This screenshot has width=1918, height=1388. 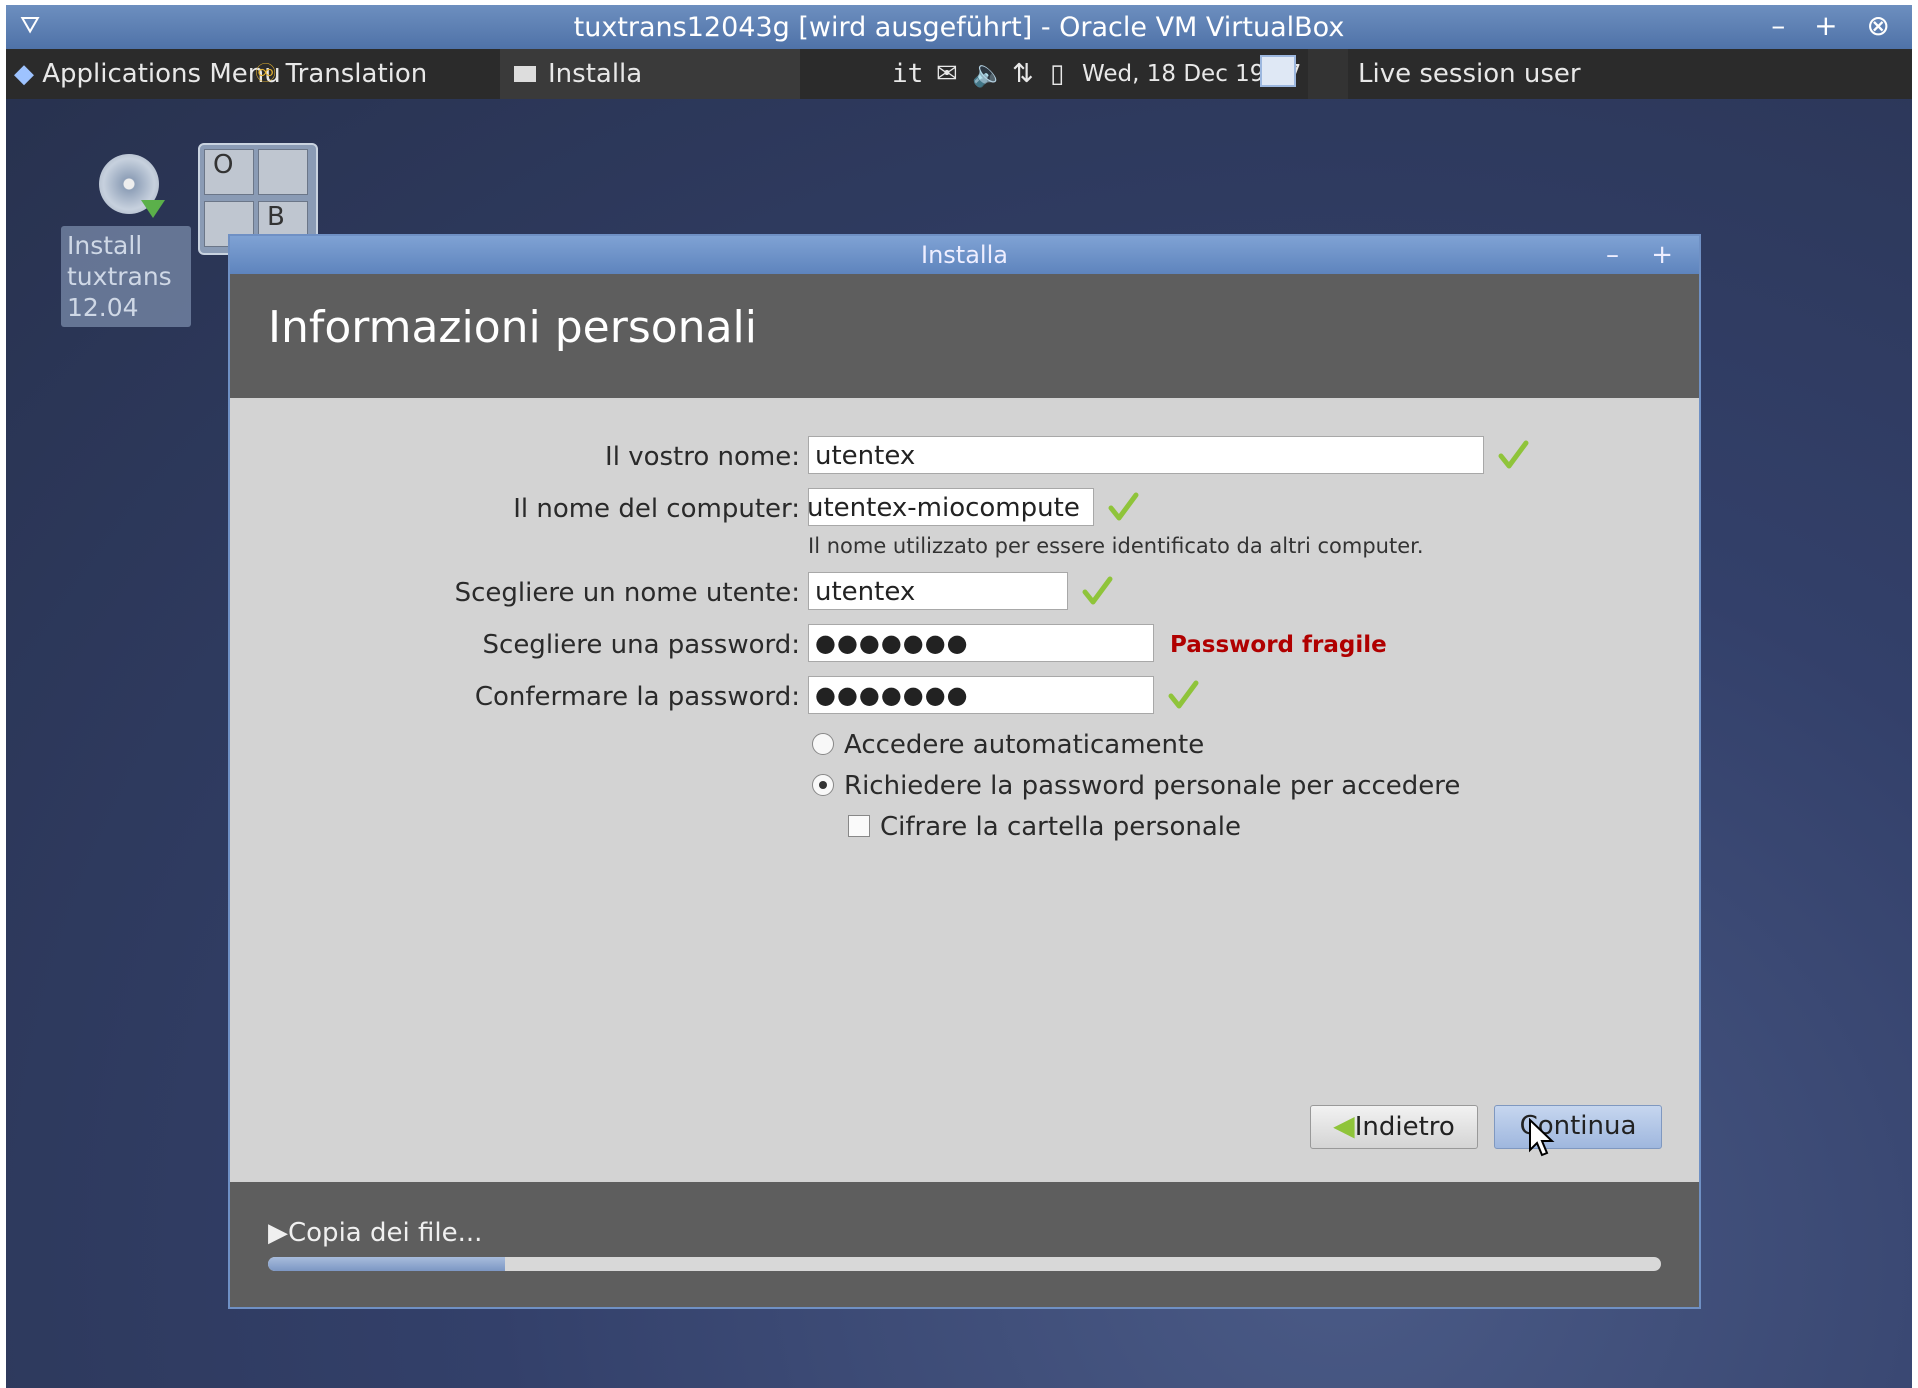 I want to click on battery-icon: ▯, so click(x=1057, y=74).